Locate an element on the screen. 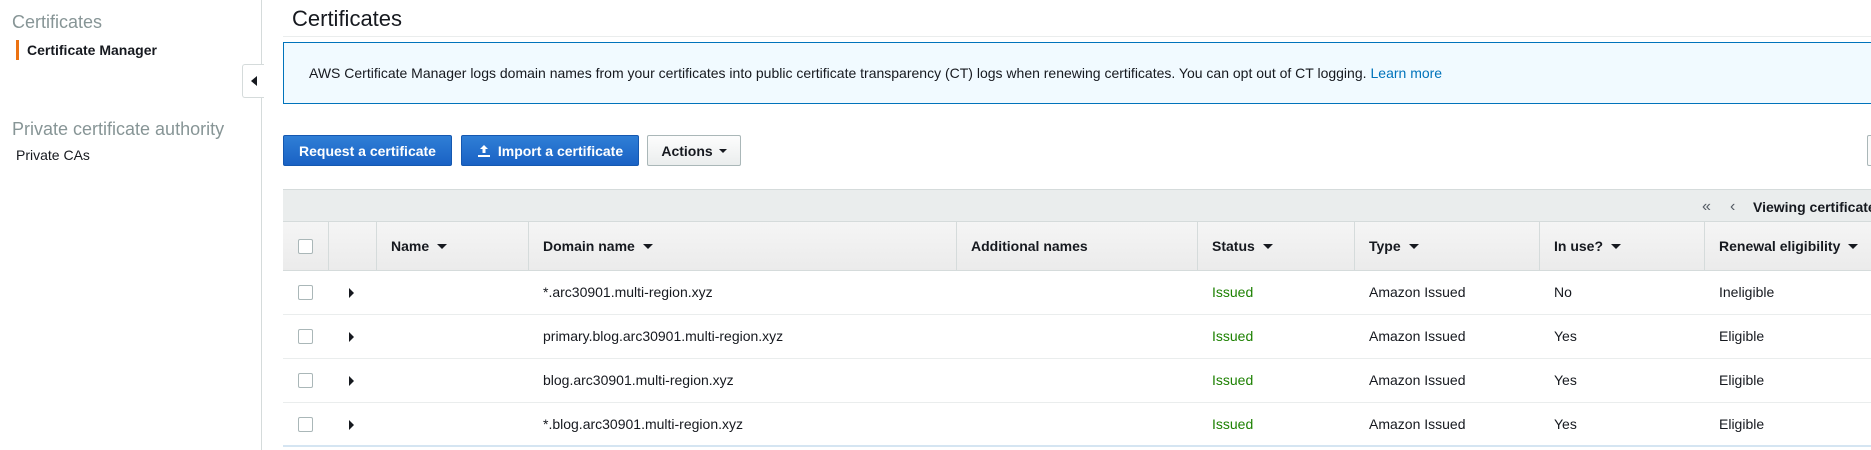  column-label-in-use: In use? is located at coordinates (1579, 246).